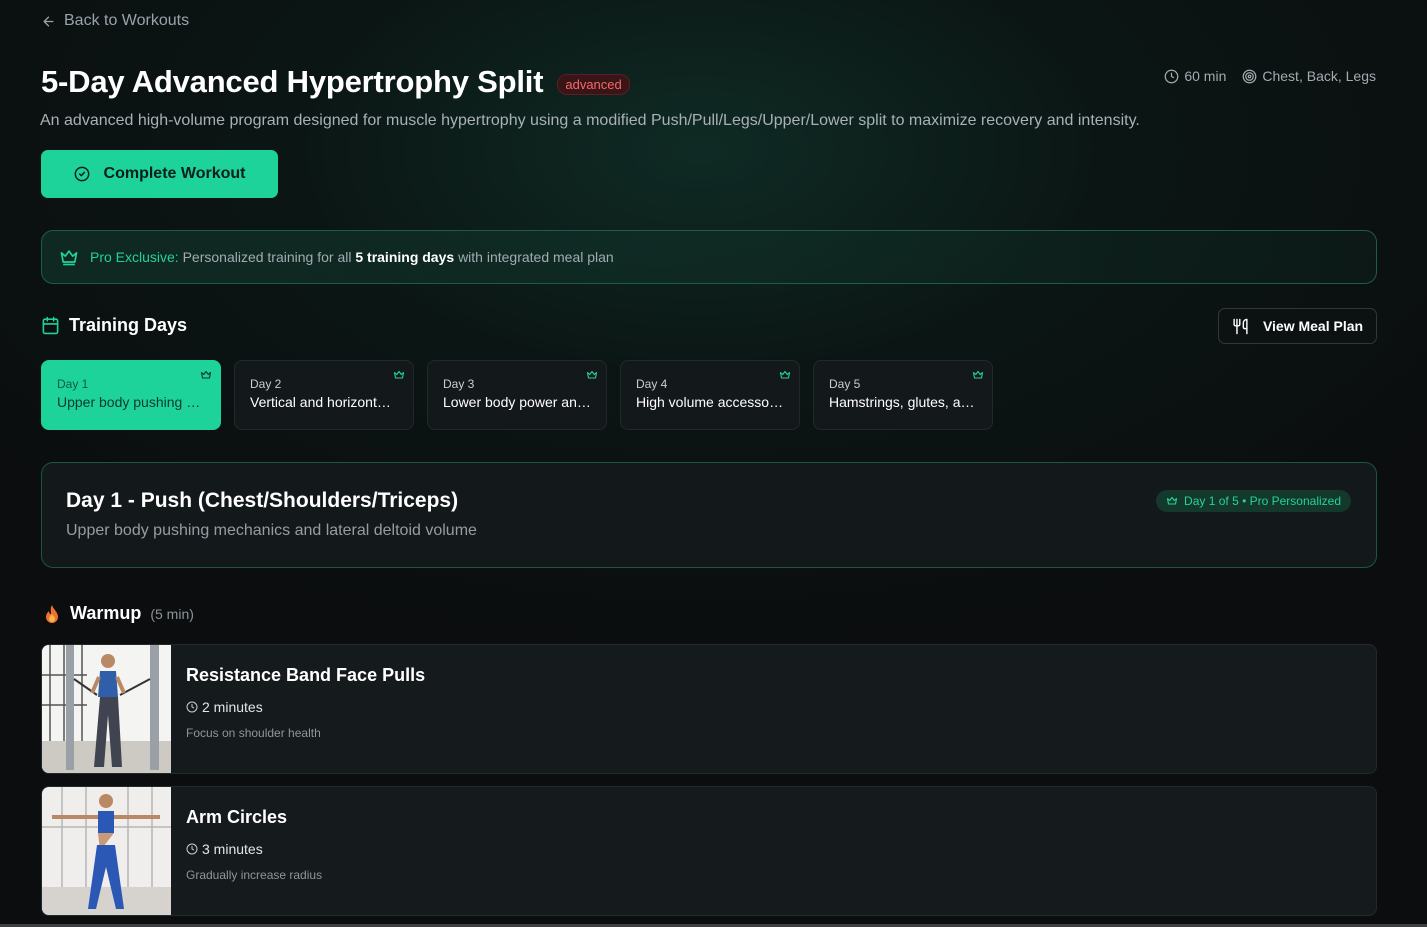 This screenshot has width=1427, height=927. Describe the element at coordinates (52, 613) in the screenshot. I see `flame-icon` at that location.